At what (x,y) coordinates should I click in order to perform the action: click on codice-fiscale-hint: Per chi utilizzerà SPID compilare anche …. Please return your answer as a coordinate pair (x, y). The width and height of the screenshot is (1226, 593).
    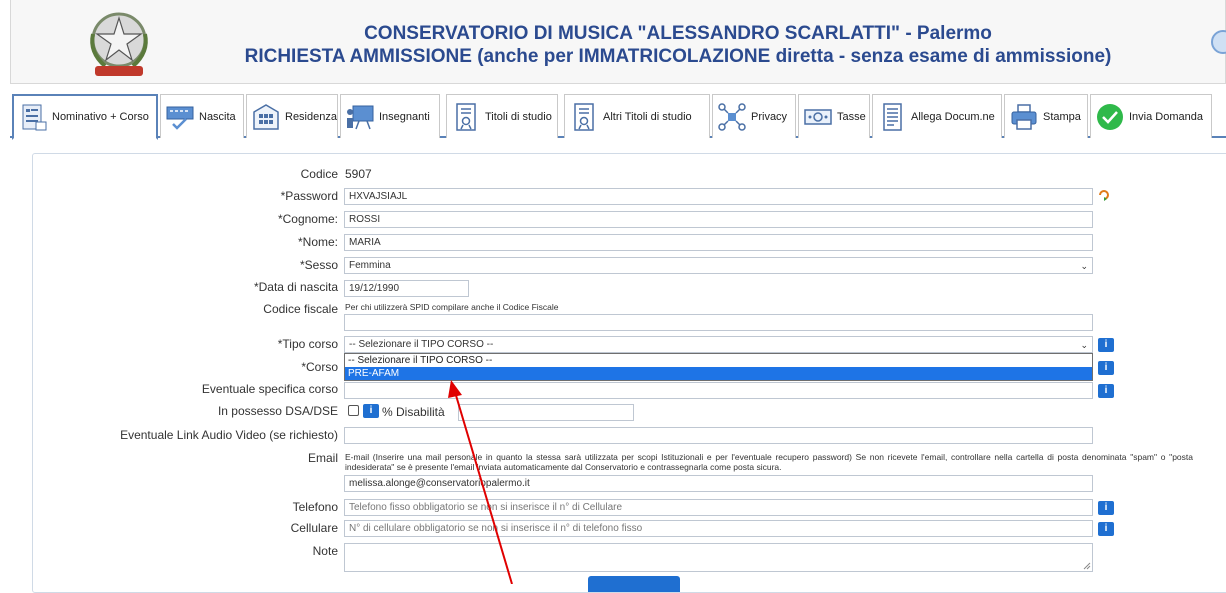
    Looking at the image, I should click on (452, 307).